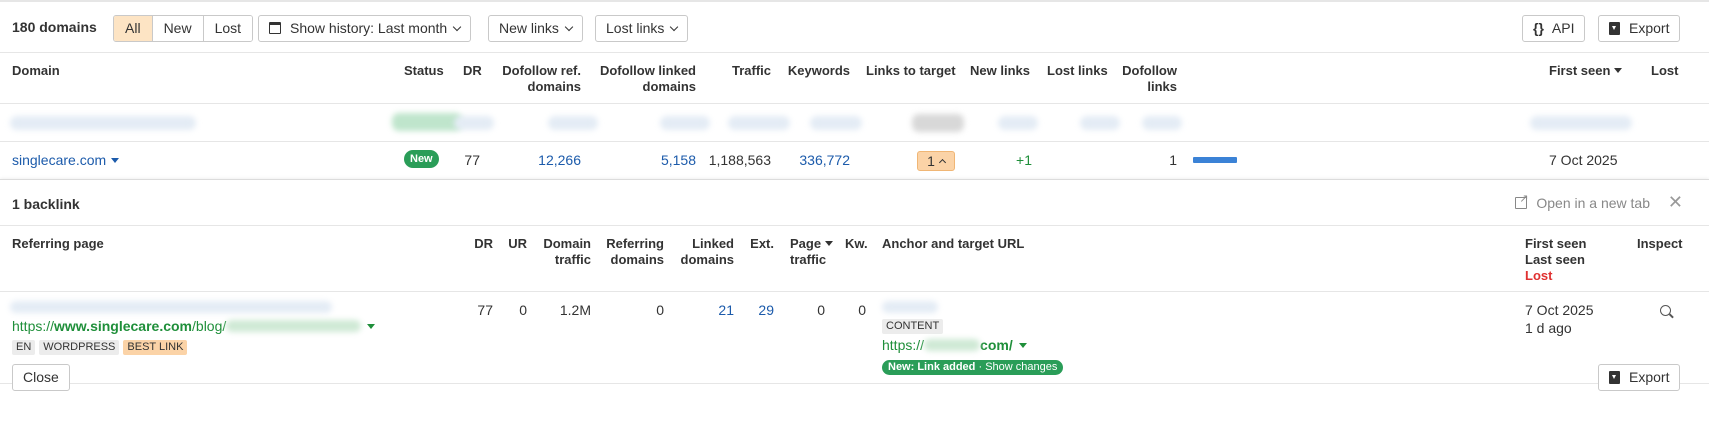 This screenshot has width=1709, height=436. Describe the element at coordinates (58, 244) in the screenshot. I see `col-referring-page: Referring page` at that location.